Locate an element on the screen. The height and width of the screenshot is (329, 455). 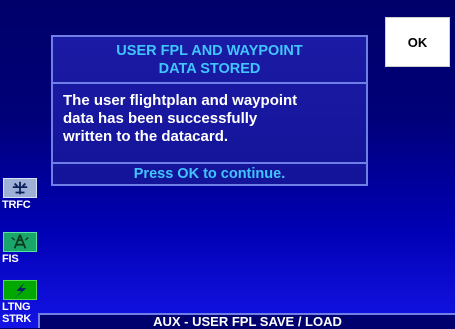
page-title-bar: AUX - USER FPL SAVE / LOAD is located at coordinates (246, 321).